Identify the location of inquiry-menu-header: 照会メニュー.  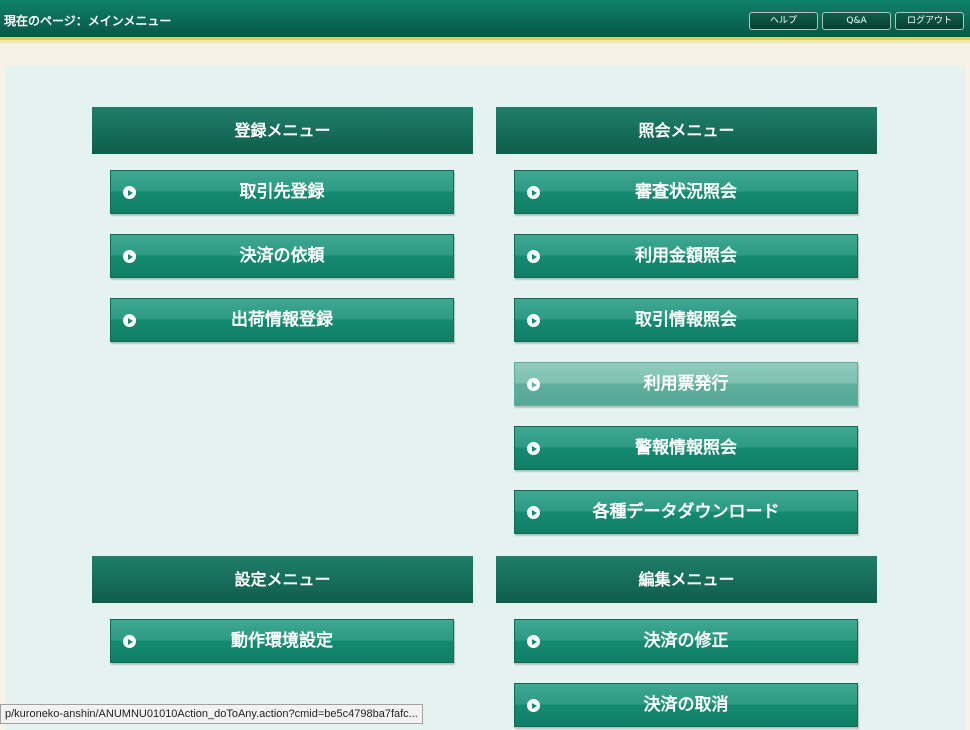
(686, 130).